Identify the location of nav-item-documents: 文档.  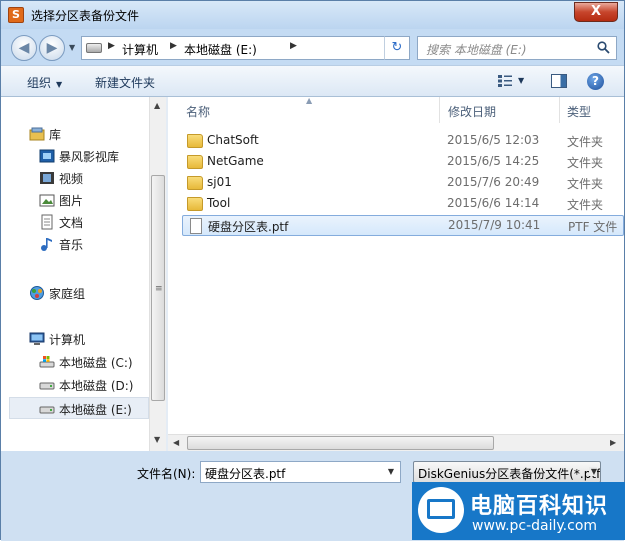
(75, 222).